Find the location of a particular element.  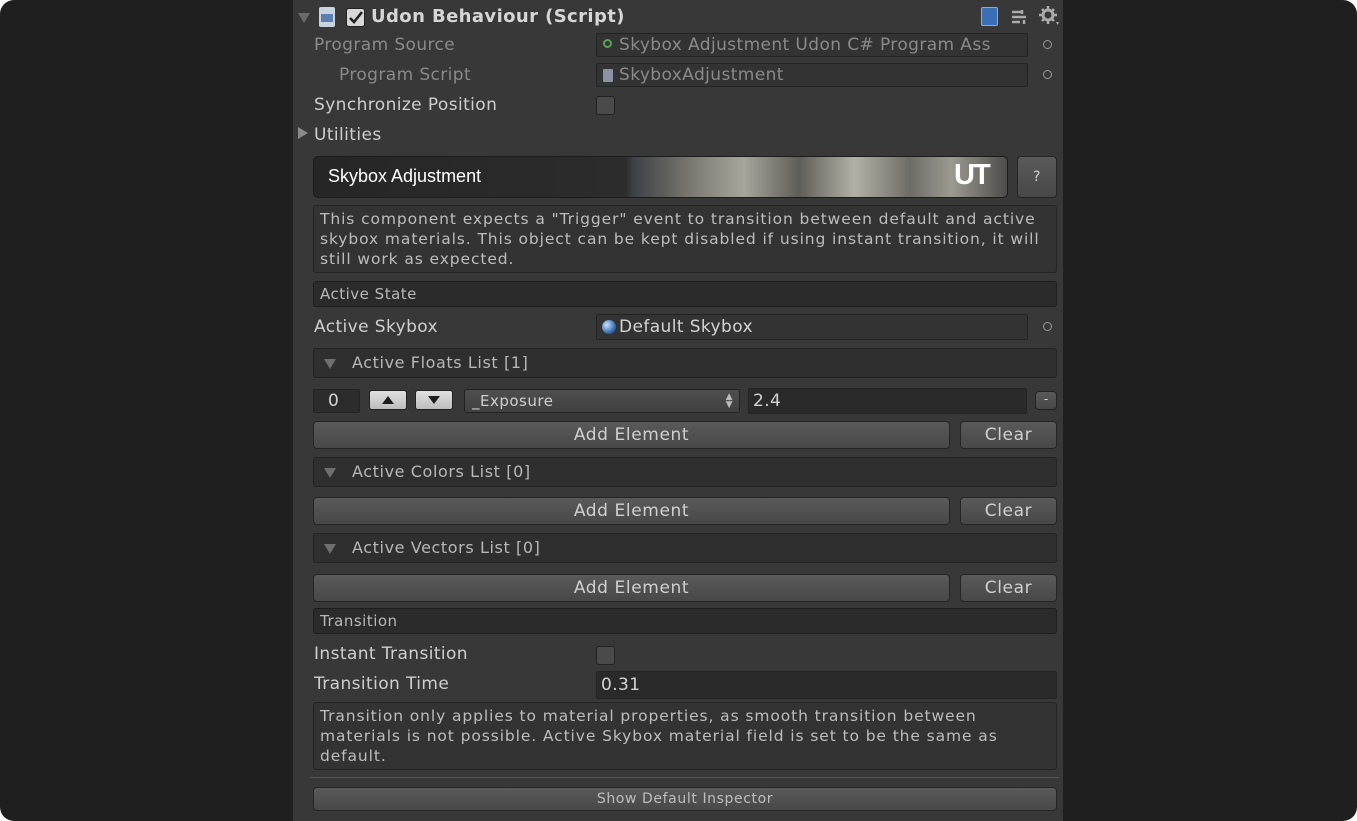

active-state-section: Active State is located at coordinates (685, 294).